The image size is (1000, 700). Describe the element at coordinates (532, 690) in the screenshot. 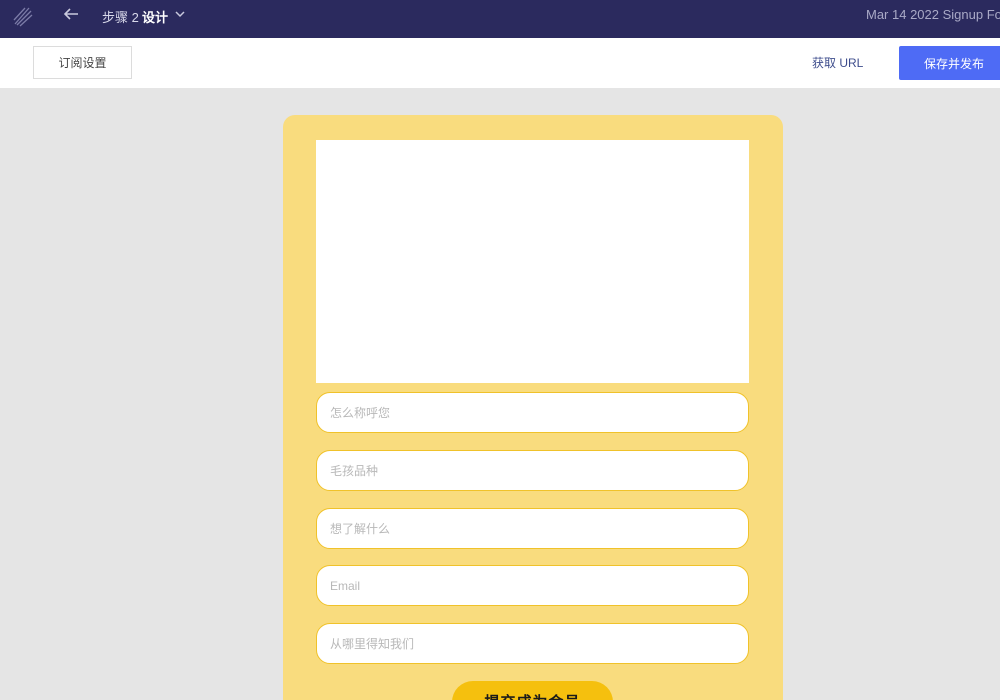

I see `submit-button: 提交成为会员` at that location.